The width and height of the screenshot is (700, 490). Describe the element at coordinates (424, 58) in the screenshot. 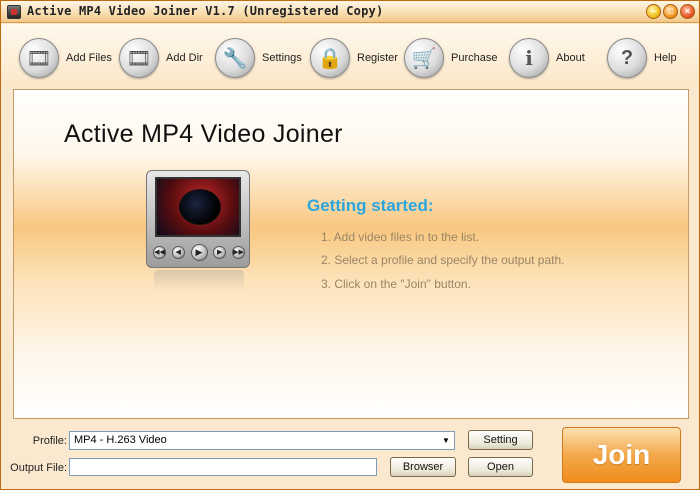

I see `cart-icon: 🛒` at that location.